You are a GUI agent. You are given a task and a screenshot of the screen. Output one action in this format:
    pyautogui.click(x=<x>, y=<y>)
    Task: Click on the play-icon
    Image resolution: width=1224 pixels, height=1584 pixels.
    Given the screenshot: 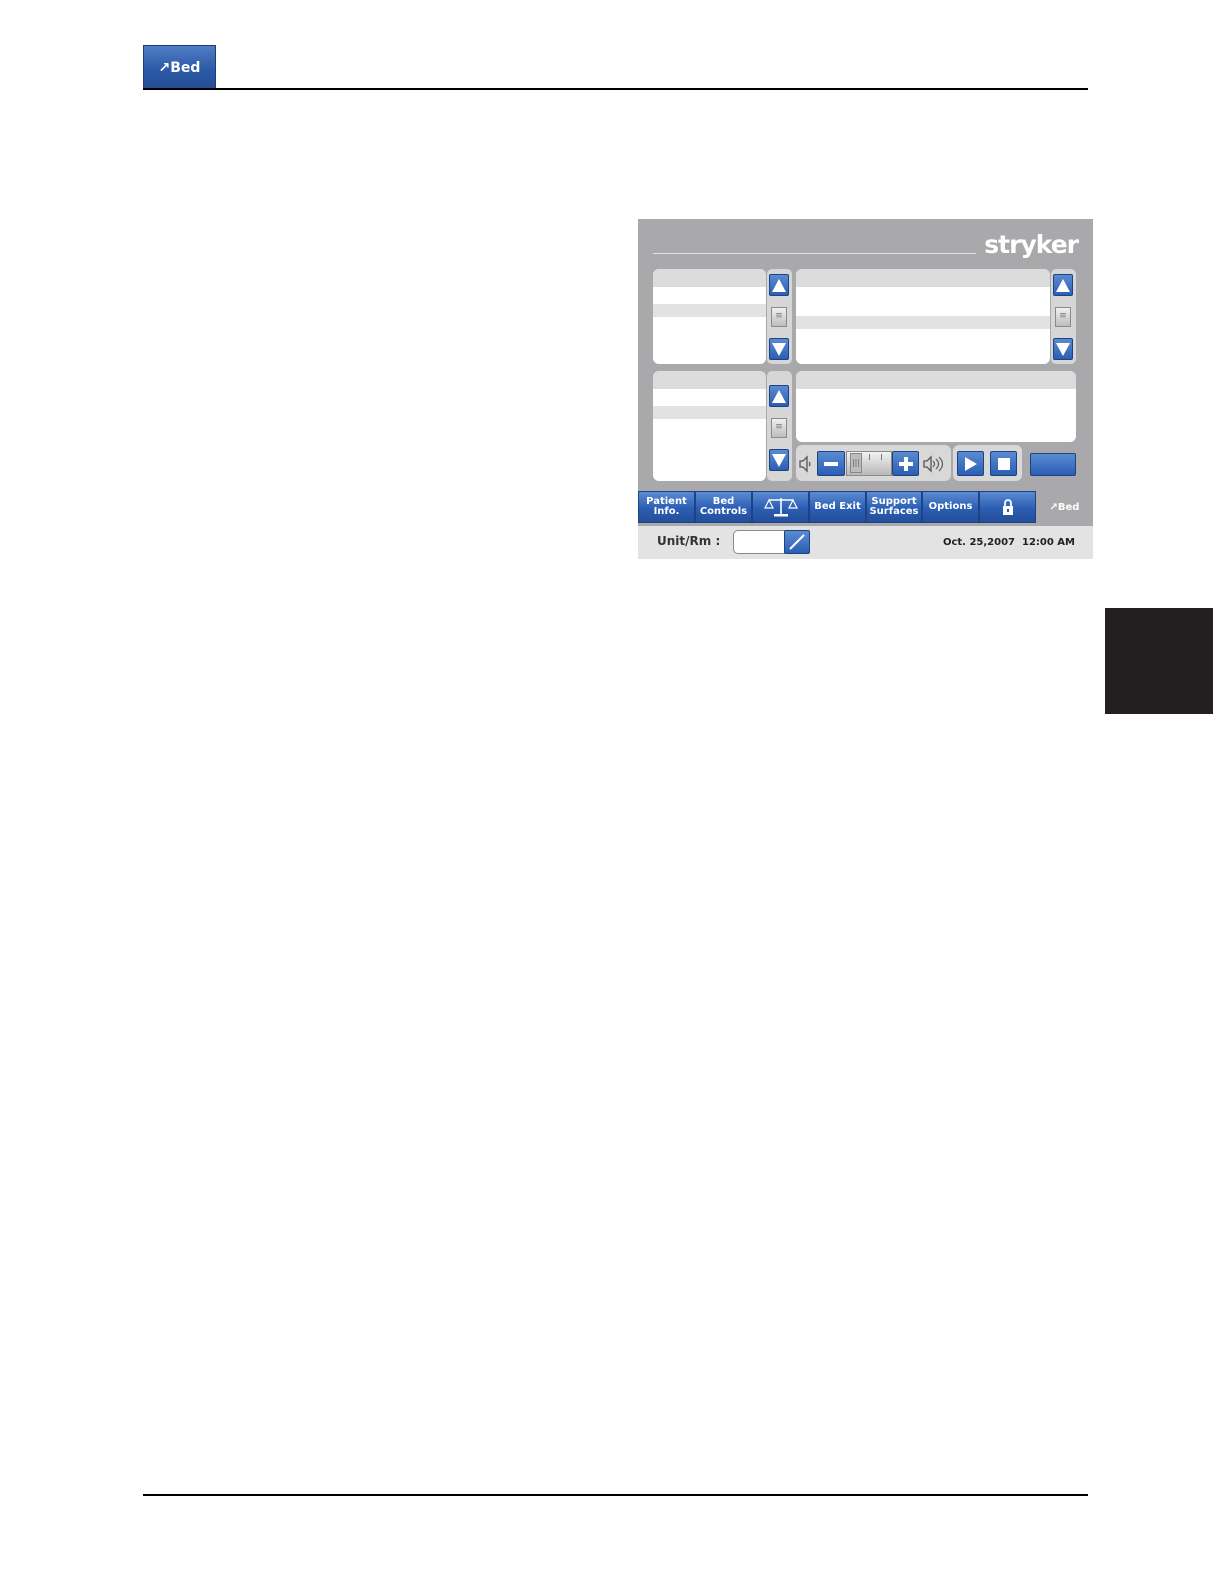 What is the action you would take?
    pyautogui.click(x=970, y=463)
    